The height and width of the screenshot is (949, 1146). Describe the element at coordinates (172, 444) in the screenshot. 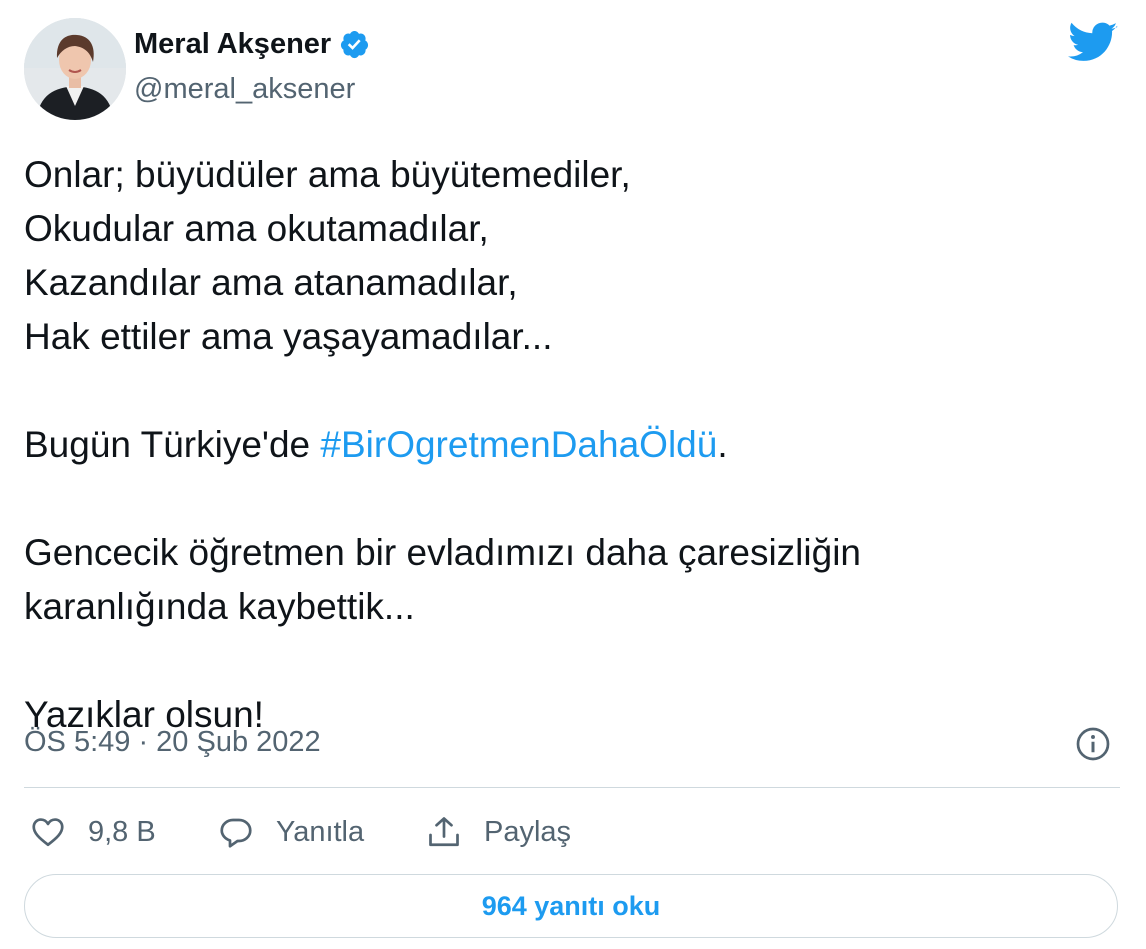

I see `tweet-text-segment: Bugün Türkiye'de` at that location.